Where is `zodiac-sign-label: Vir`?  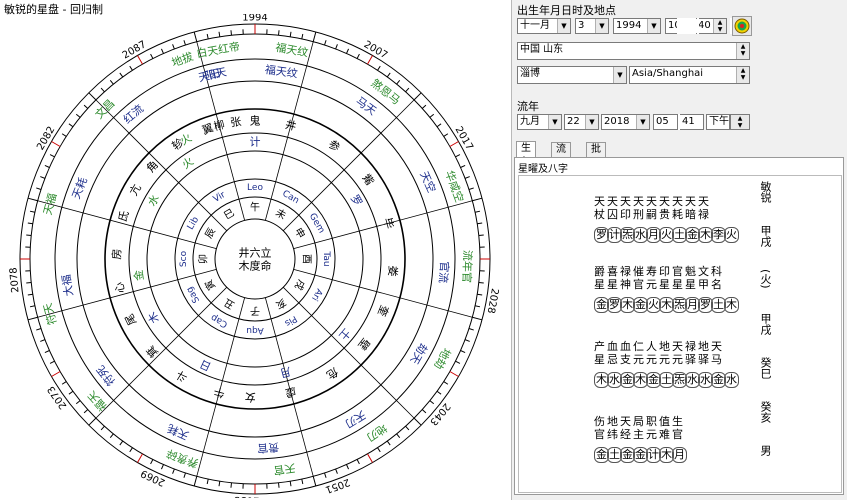
zodiac-sign-label: Vir is located at coordinates (220, 197).